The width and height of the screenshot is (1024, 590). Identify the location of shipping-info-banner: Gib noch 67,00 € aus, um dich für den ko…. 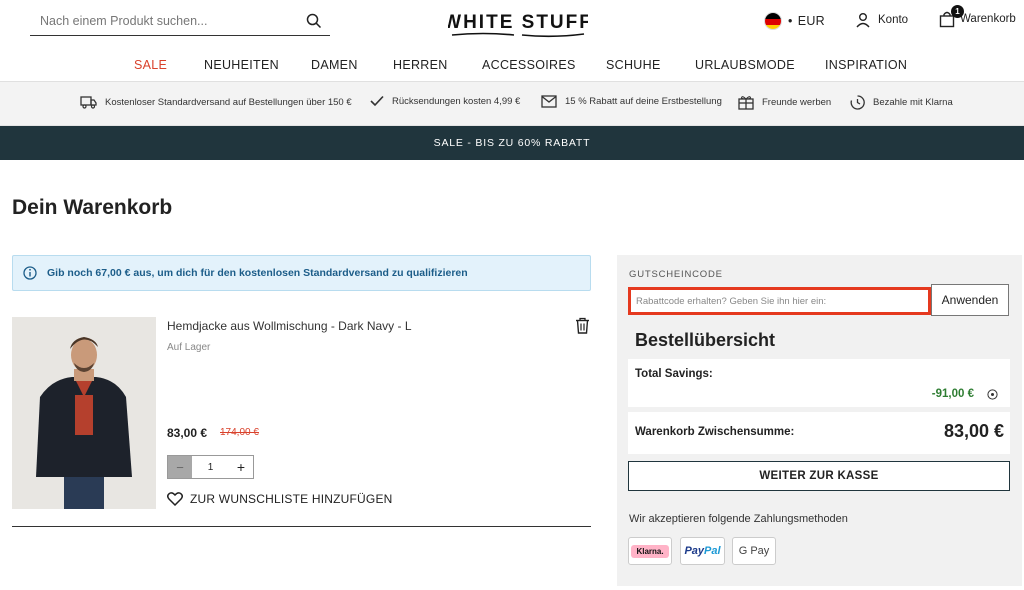
(301, 273).